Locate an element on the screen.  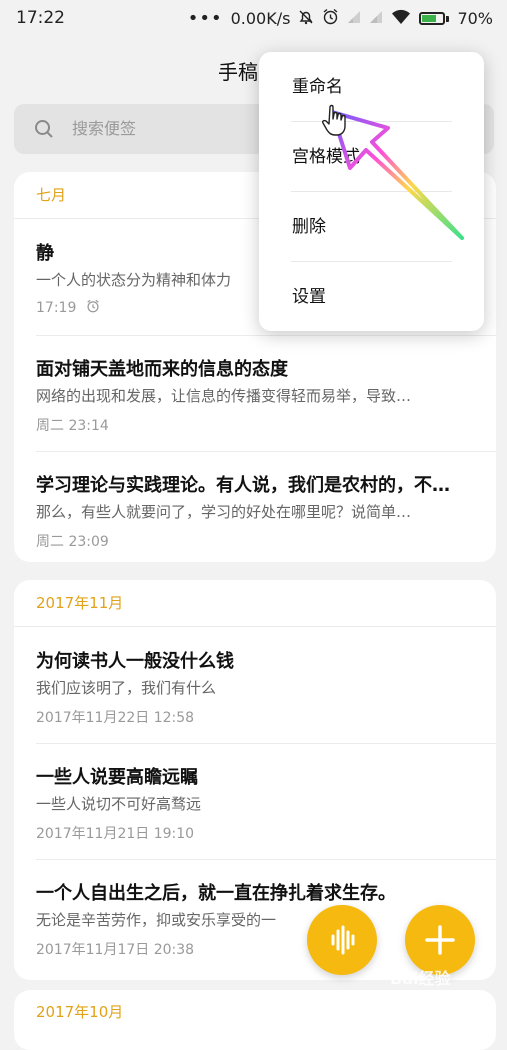
note-title: 一个人自出生之后，就一直在挣扎着求生存。 is located at coordinates (216, 893).